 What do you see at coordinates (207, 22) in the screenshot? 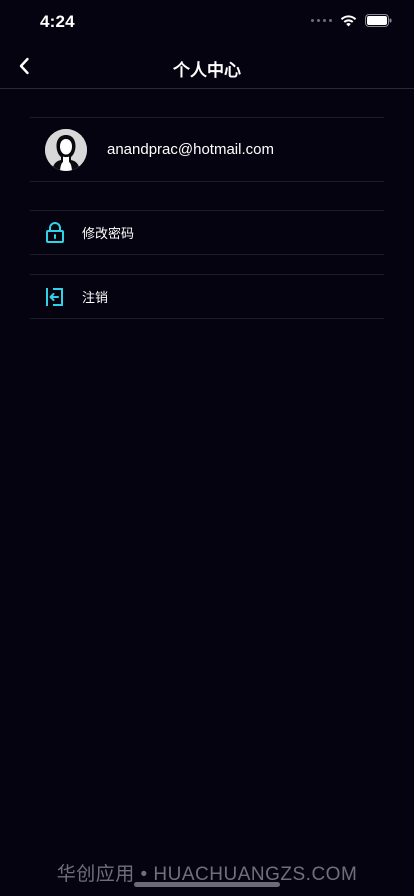
I see `status-bar: 4:24` at bounding box center [207, 22].